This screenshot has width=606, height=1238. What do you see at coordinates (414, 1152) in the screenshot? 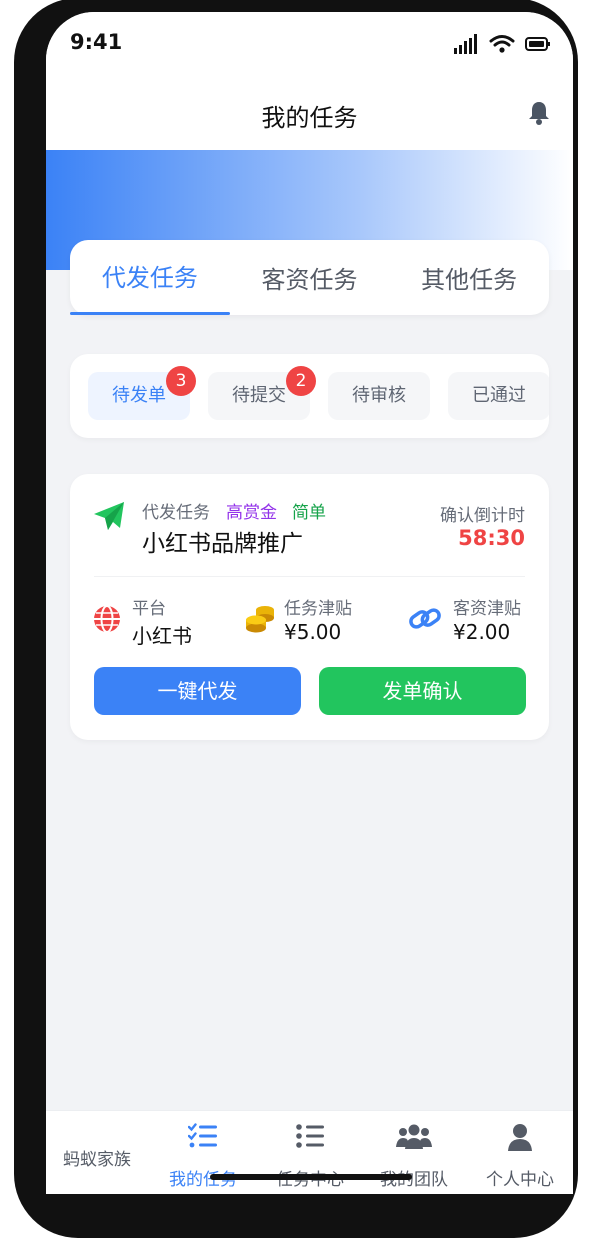
I see `nav-my-team: 我的团队` at bounding box center [414, 1152].